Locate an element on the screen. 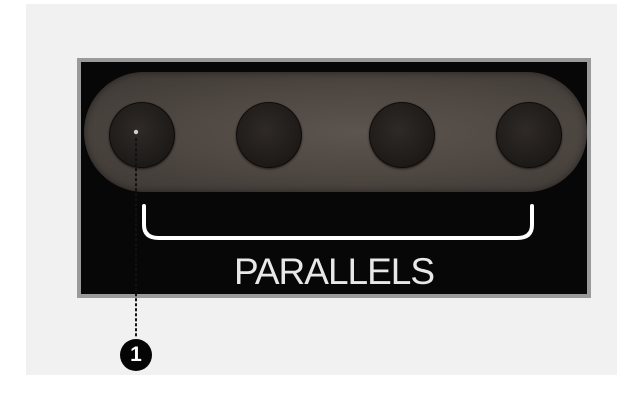 Image resolution: width=617 pixels, height=403 pixels. audio-jack-2-icon is located at coordinates (269, 135).